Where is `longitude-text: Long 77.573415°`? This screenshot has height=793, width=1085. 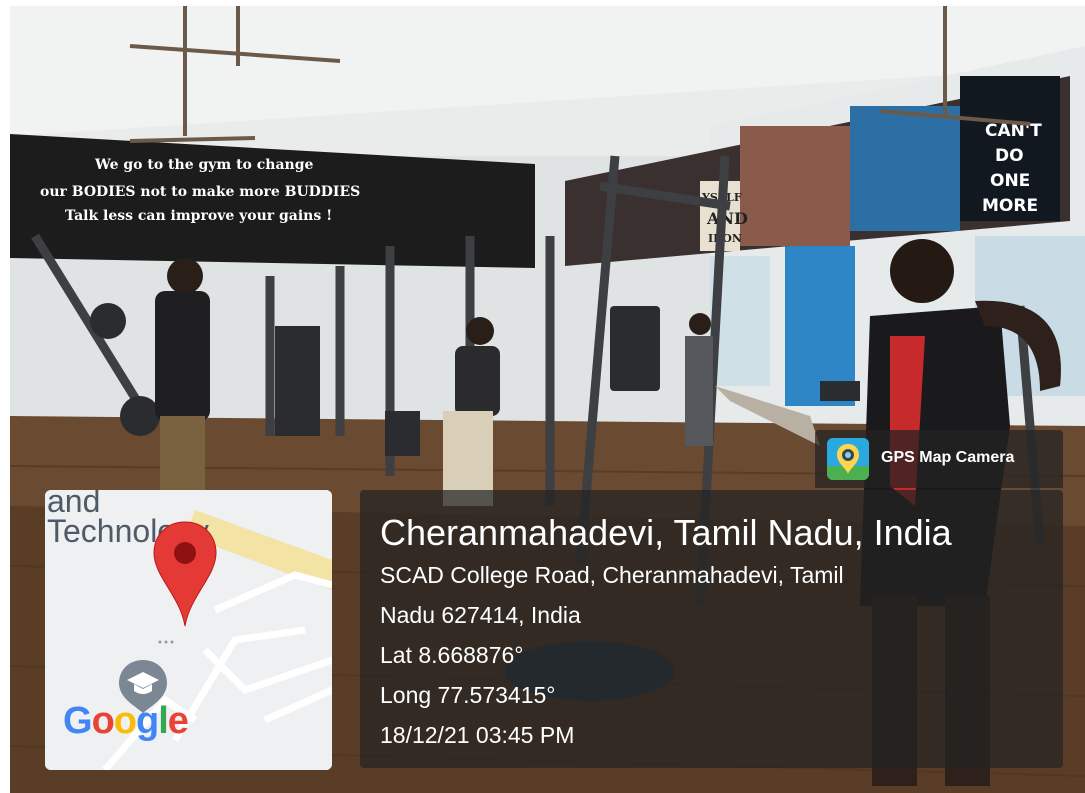 longitude-text: Long 77.573415° is located at coordinates (468, 695).